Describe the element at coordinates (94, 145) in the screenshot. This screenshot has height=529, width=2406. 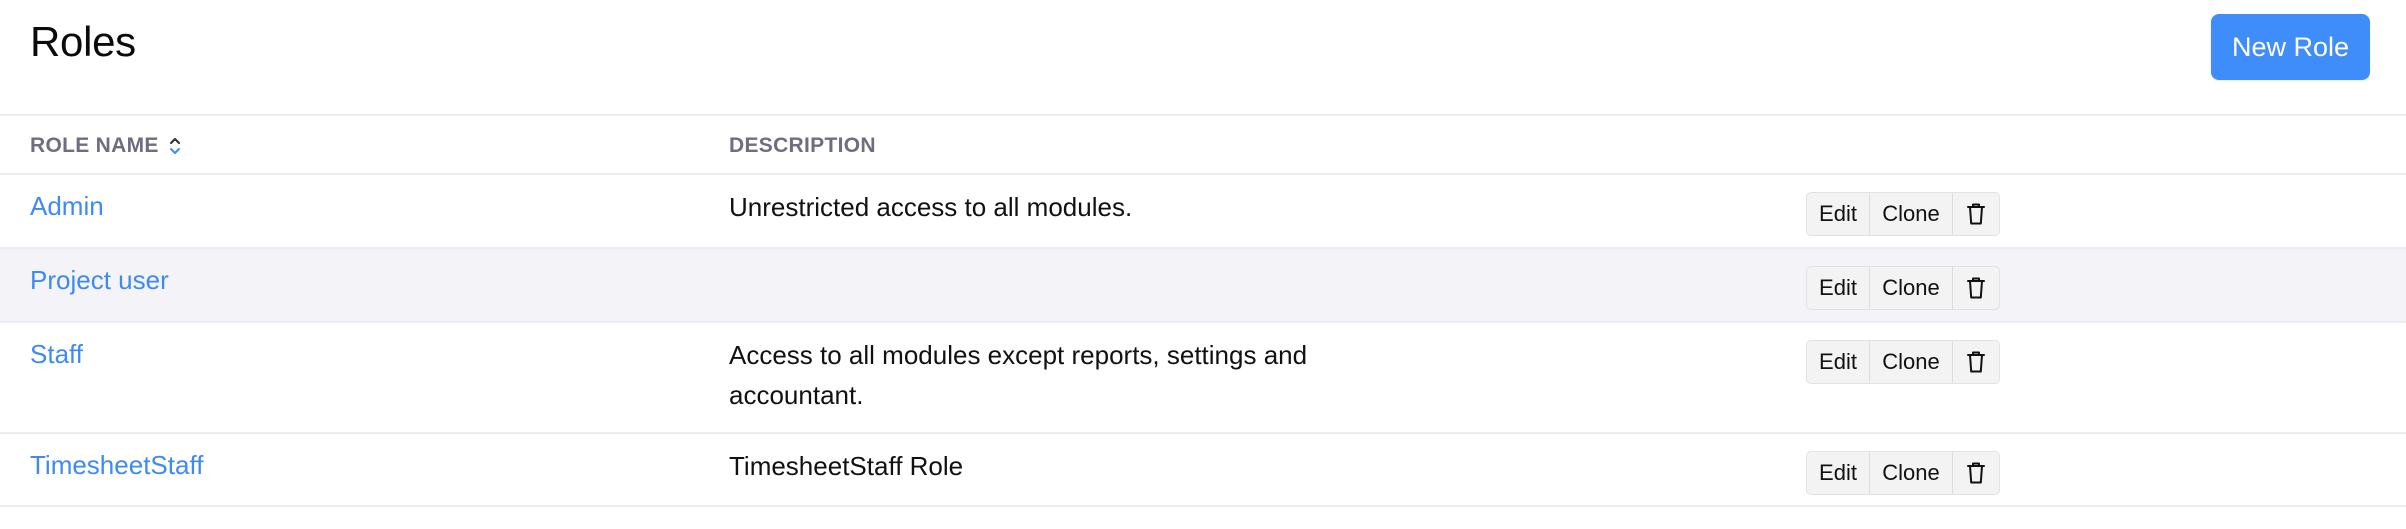
I see `column-header-label: ROLE NAME` at that location.